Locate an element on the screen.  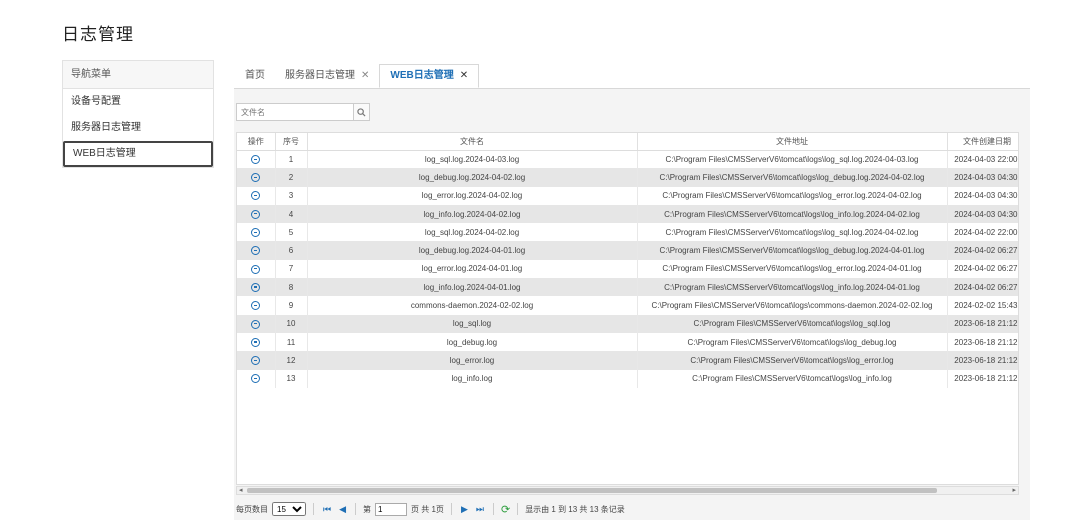
page-size-select: 15 is located at coordinates (289, 509).